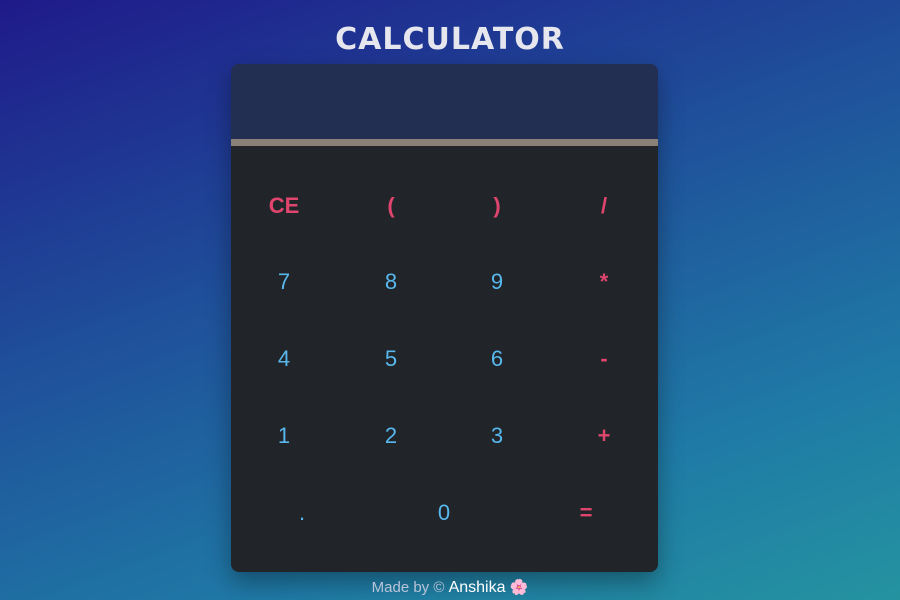  I want to click on digit-9-button: 9, so click(497, 282).